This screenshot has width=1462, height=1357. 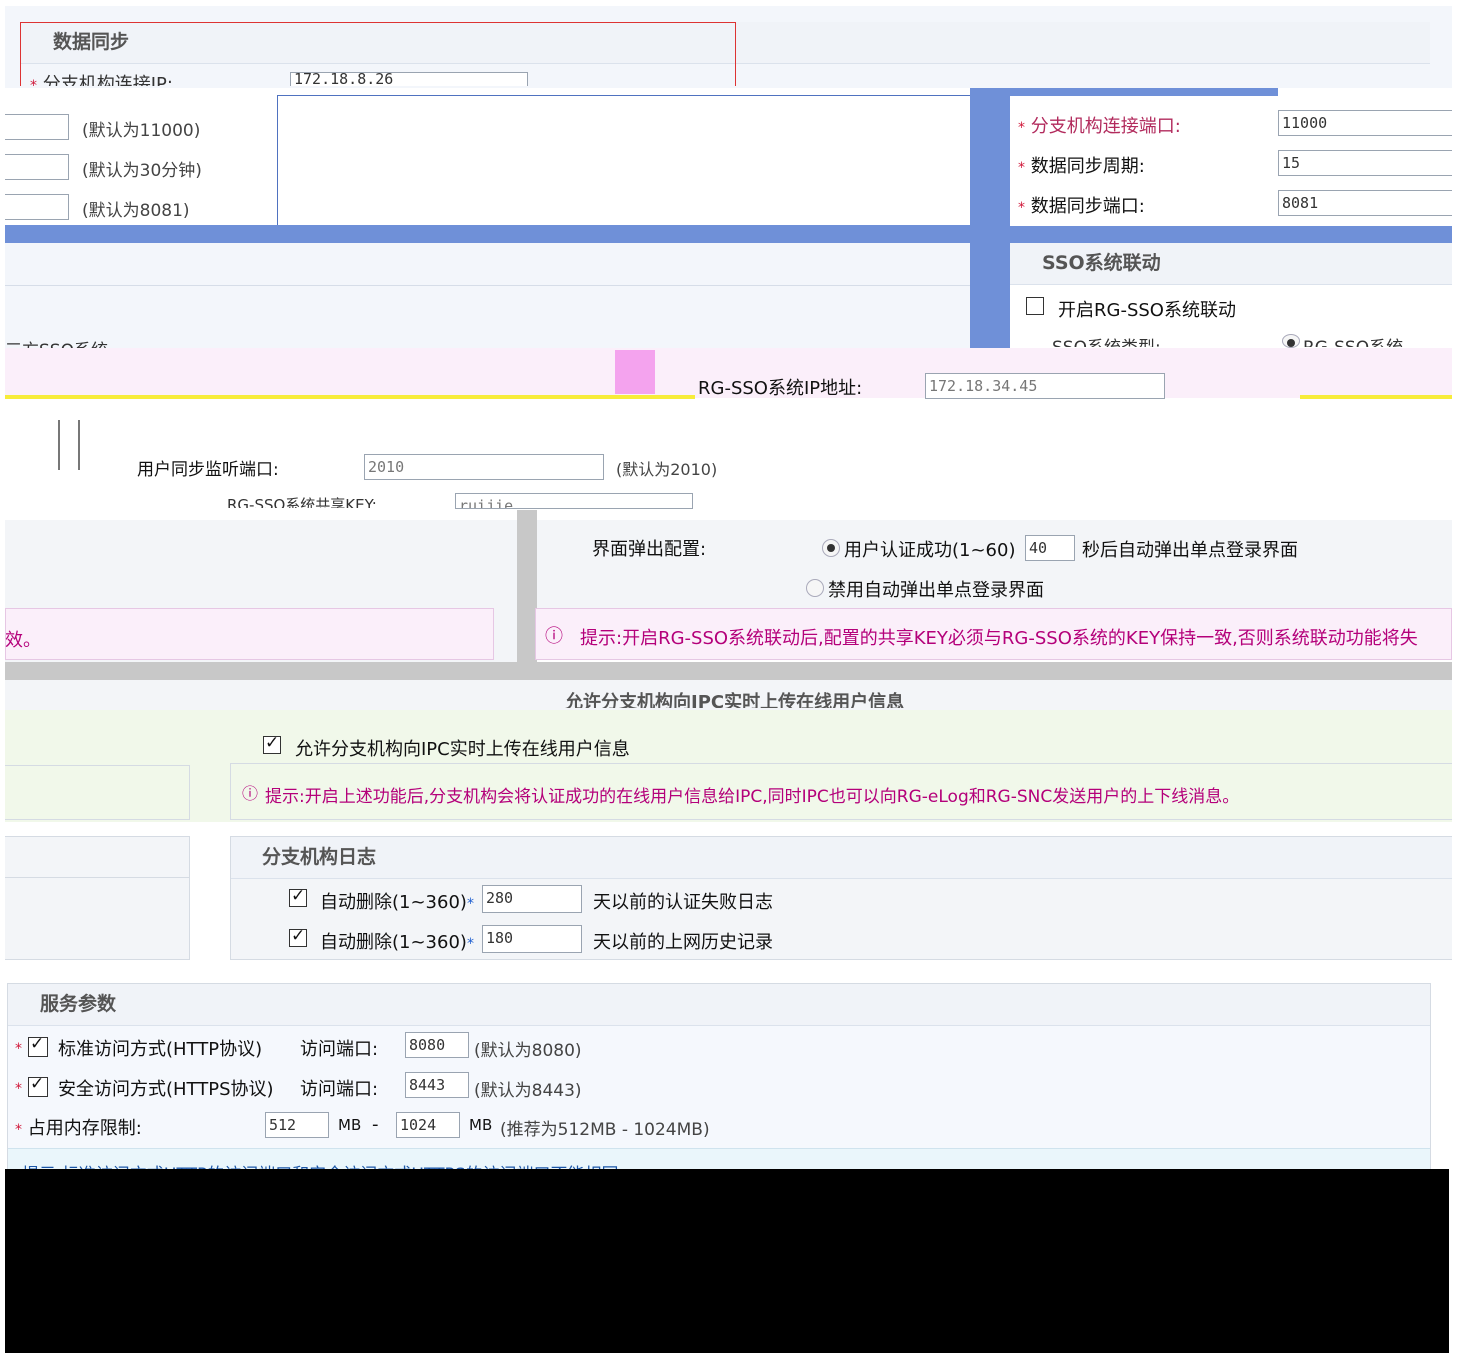 What do you see at coordinates (728, 234) in the screenshot?
I see `blue-frame-horizontal` at bounding box center [728, 234].